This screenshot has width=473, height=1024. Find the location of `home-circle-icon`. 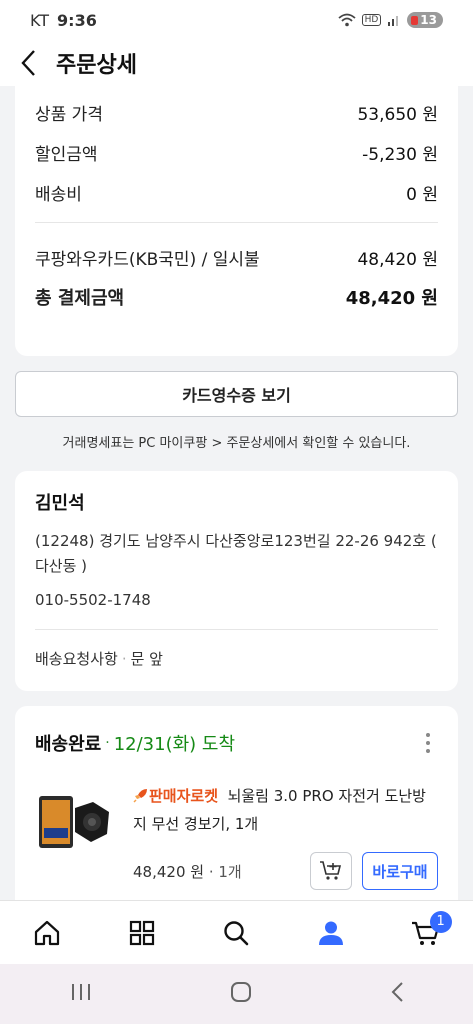

home-circle-icon is located at coordinates (240, 992).